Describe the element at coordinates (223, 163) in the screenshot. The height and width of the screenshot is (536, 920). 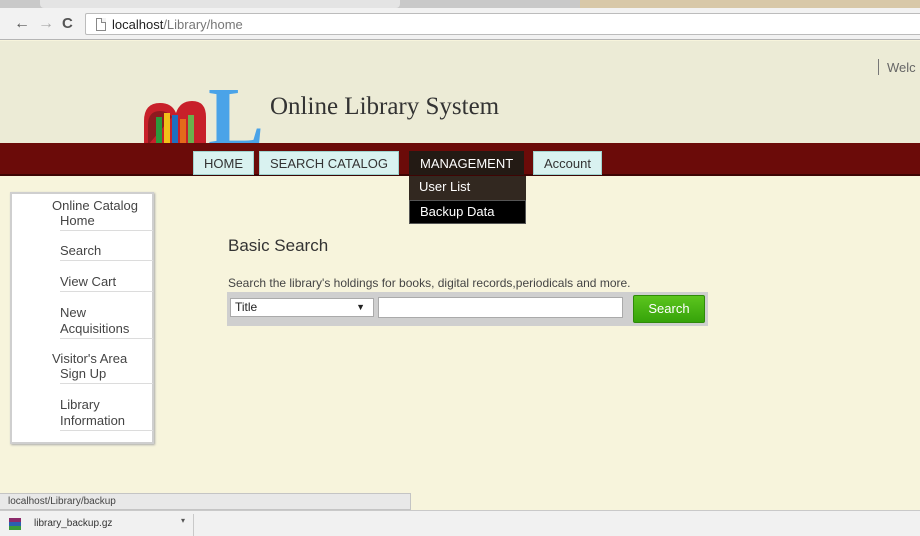
I see `nav-home: HOME` at that location.